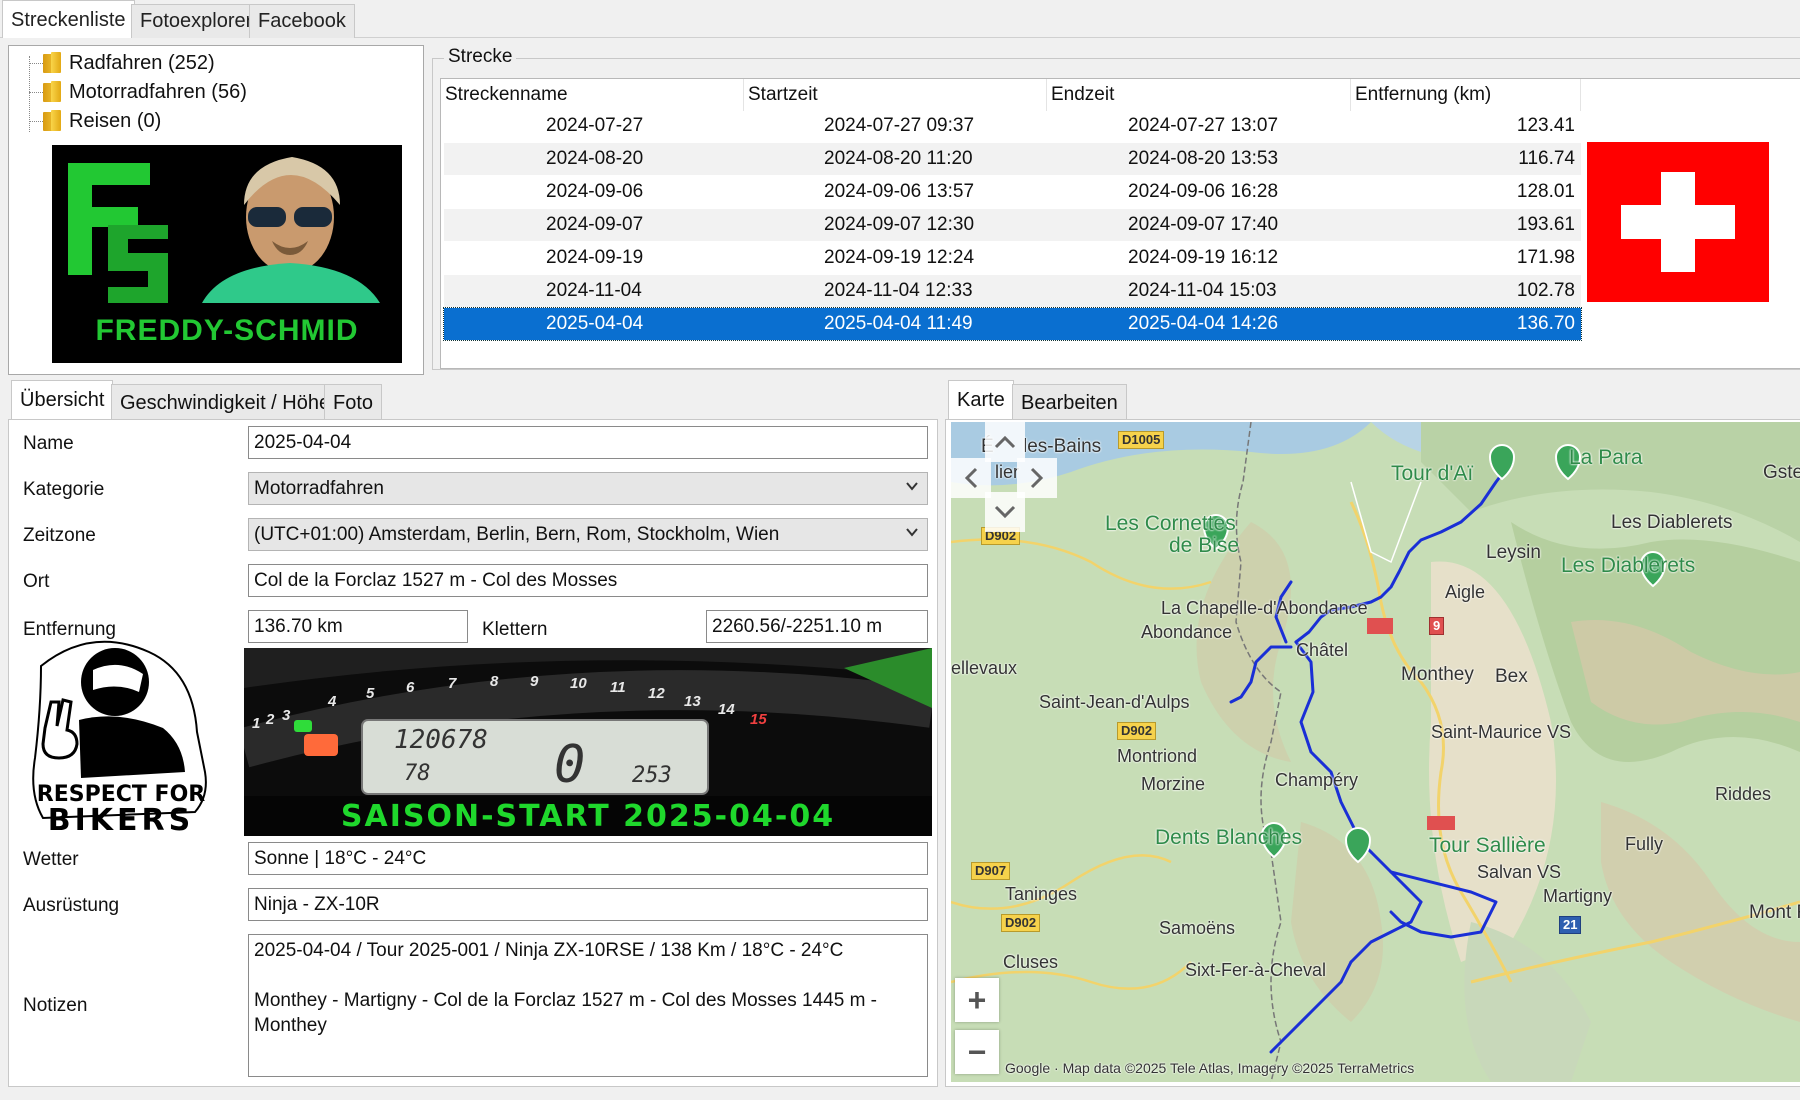  I want to click on cell-name: 2024-09-07, so click(595, 224).